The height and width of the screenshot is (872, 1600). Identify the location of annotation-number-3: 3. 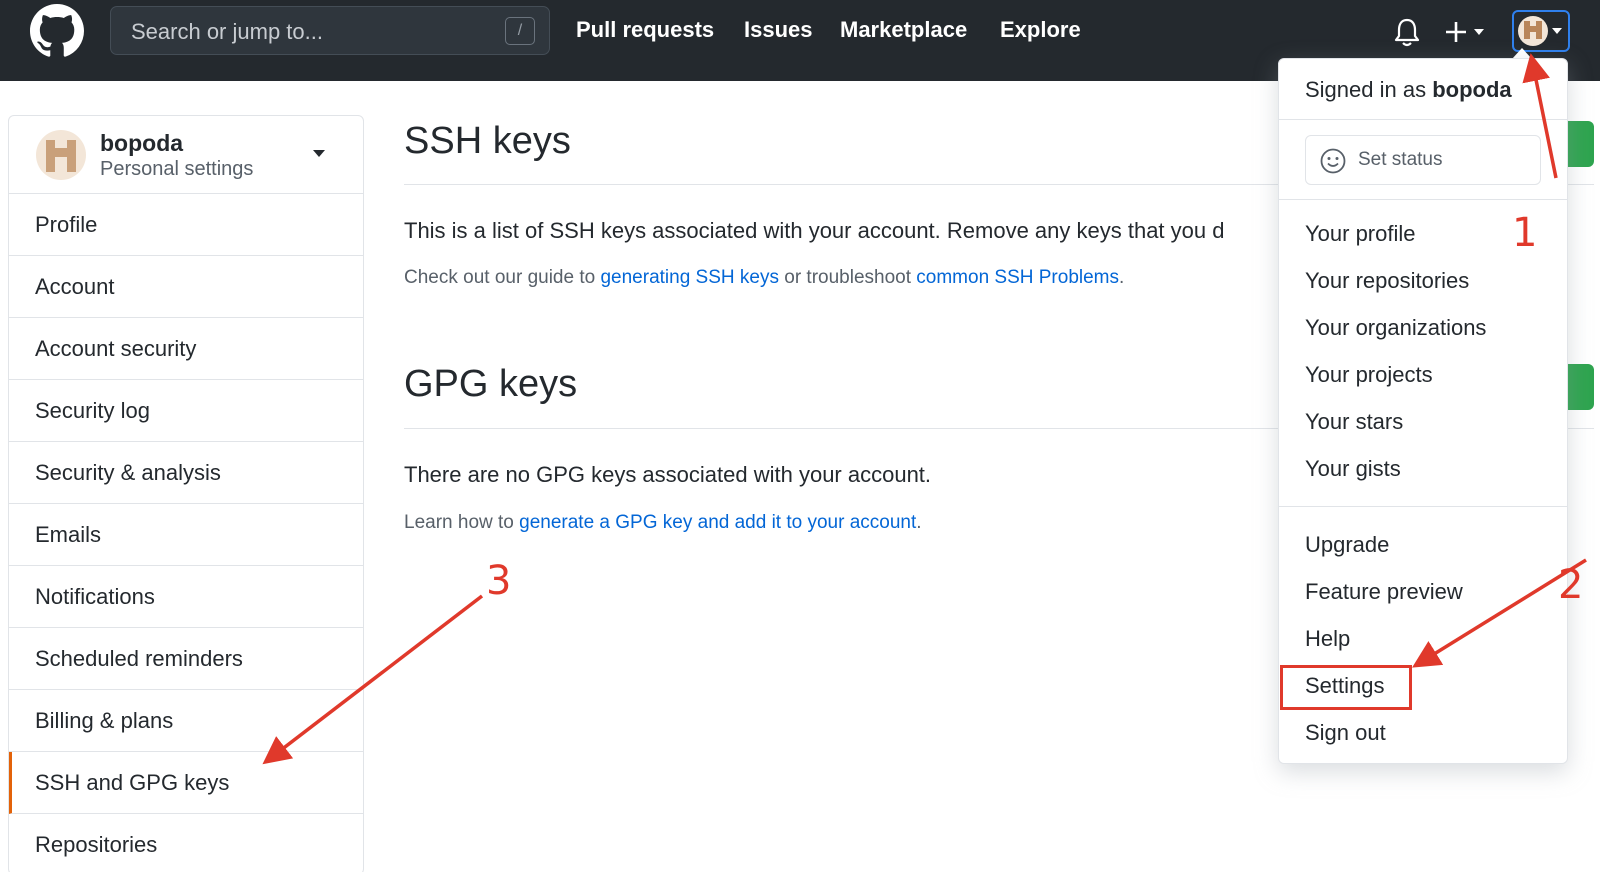
(499, 581).